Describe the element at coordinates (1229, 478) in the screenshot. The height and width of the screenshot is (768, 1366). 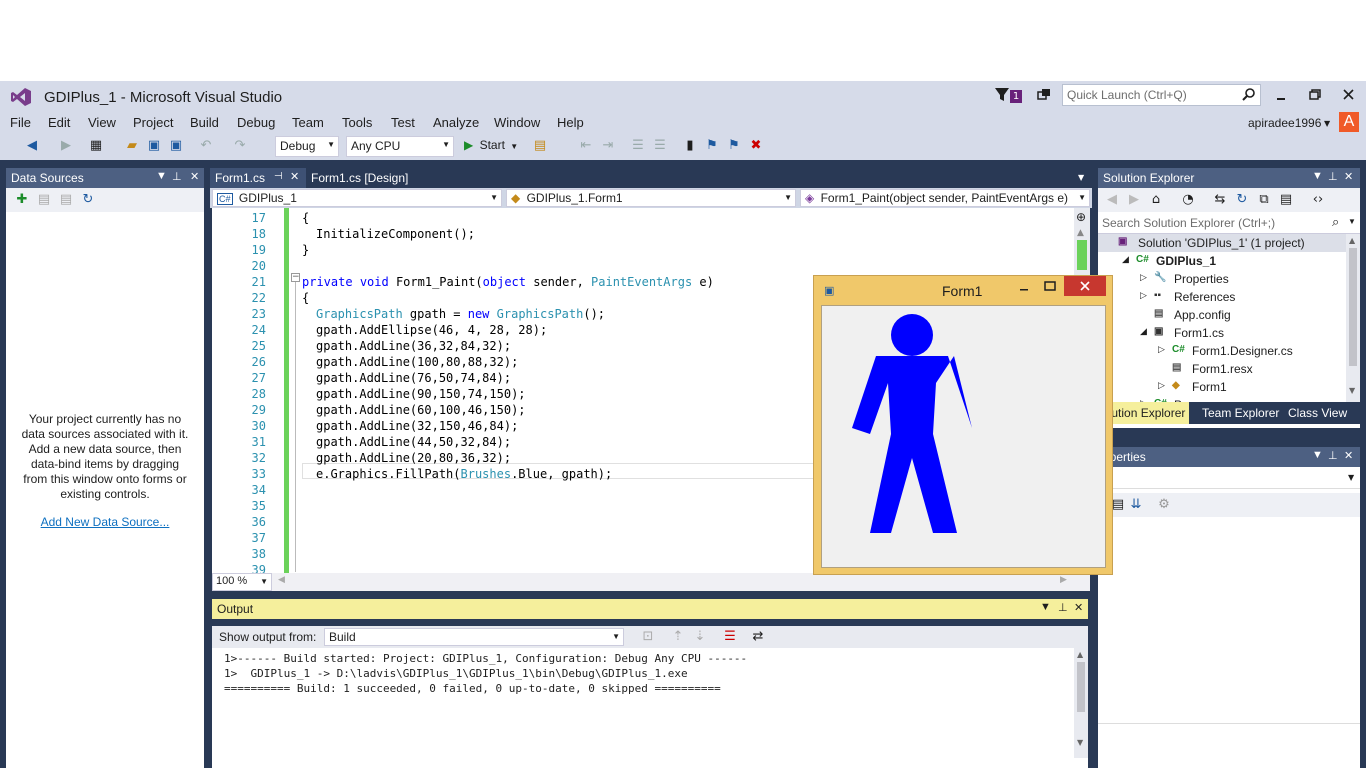
I see `properties-object-combo: ▼` at that location.